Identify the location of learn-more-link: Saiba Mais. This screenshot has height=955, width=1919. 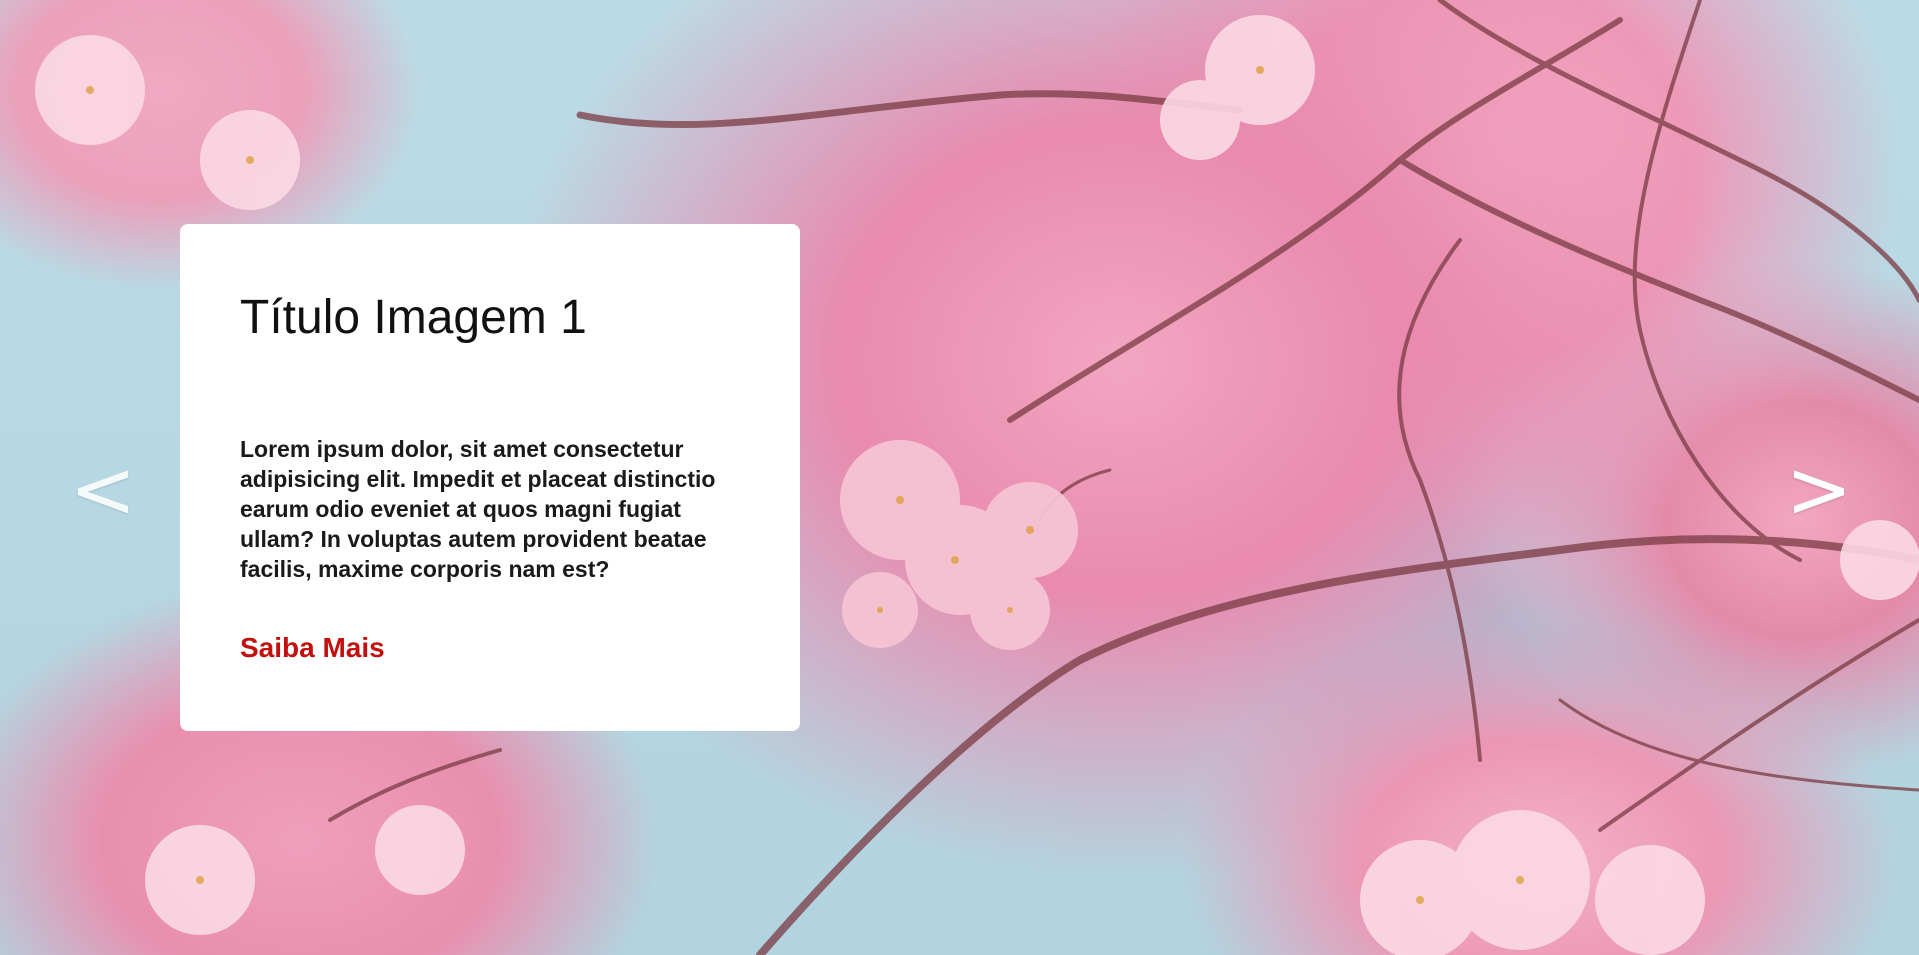
(312, 648).